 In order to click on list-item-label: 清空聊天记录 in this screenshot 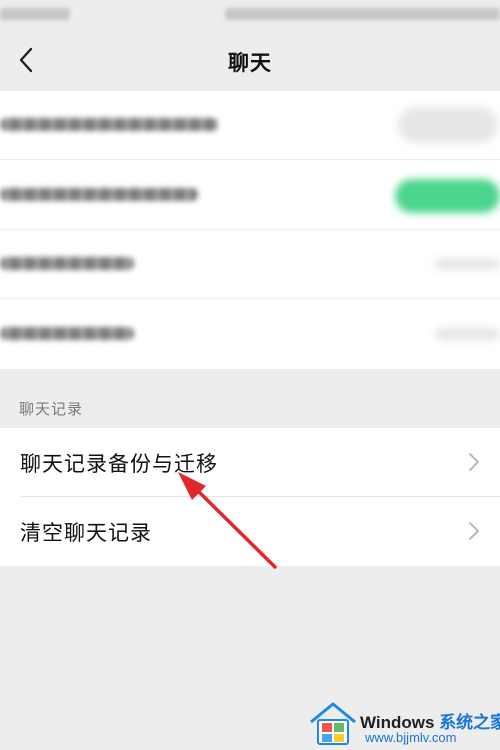, I will do `click(86, 533)`.